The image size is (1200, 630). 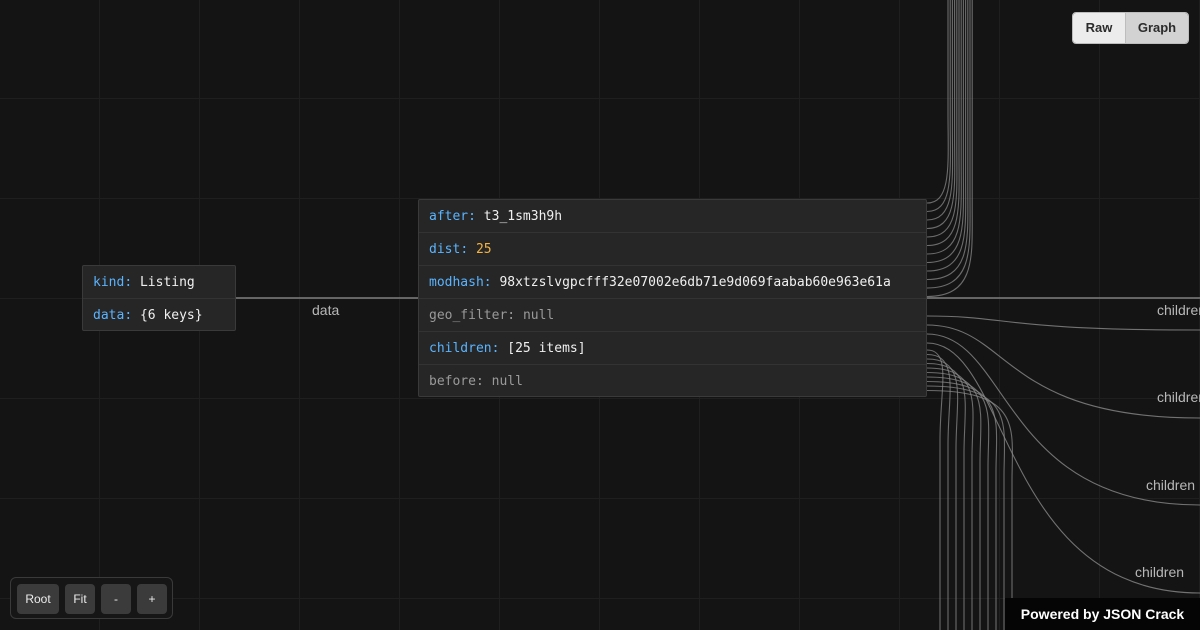 What do you see at coordinates (1099, 28) in the screenshot?
I see `raw-view-button: Raw` at bounding box center [1099, 28].